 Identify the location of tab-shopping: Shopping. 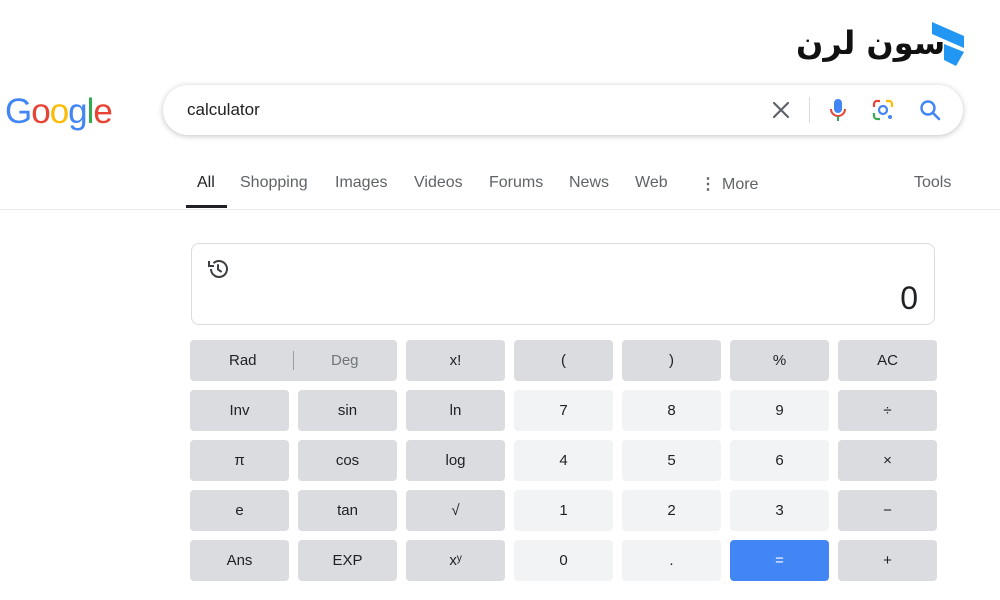
(274, 183).